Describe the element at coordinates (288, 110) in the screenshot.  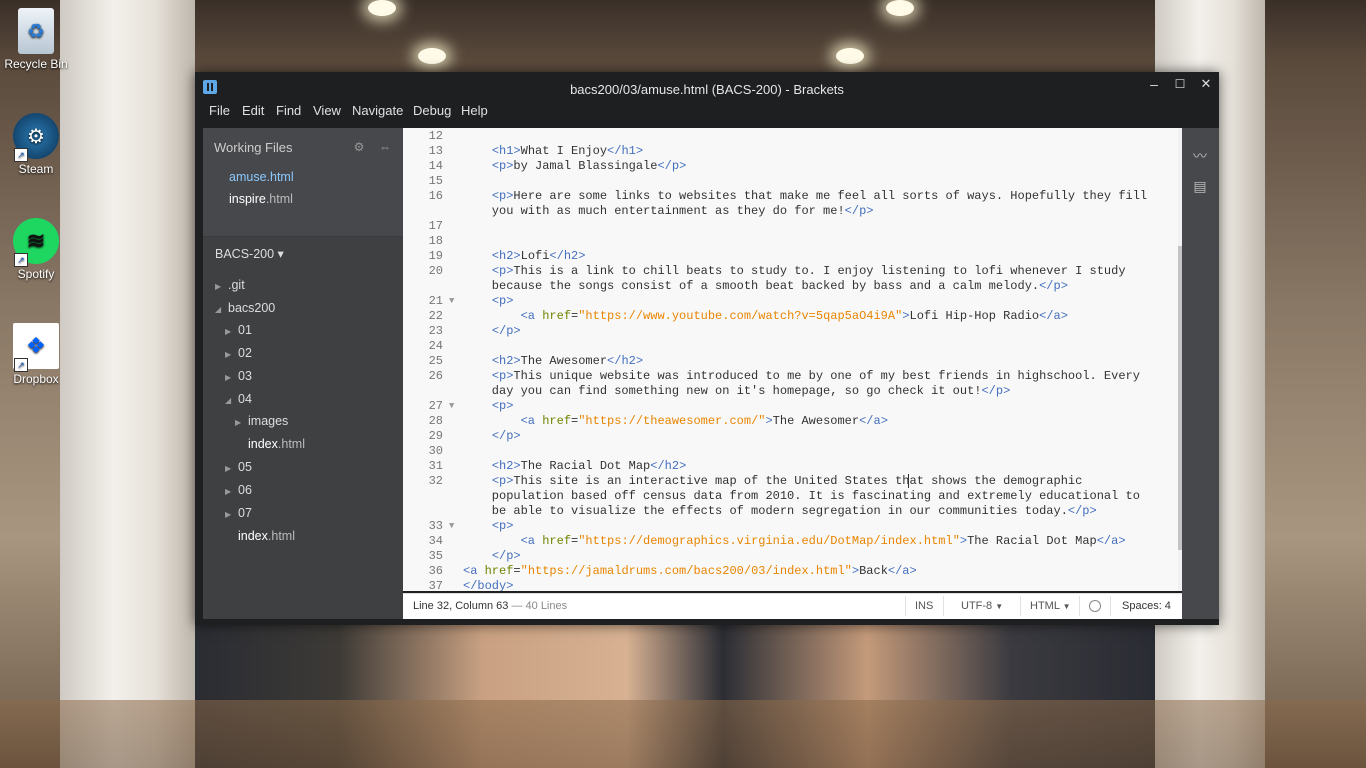
I see `menu-find: Find` at that location.